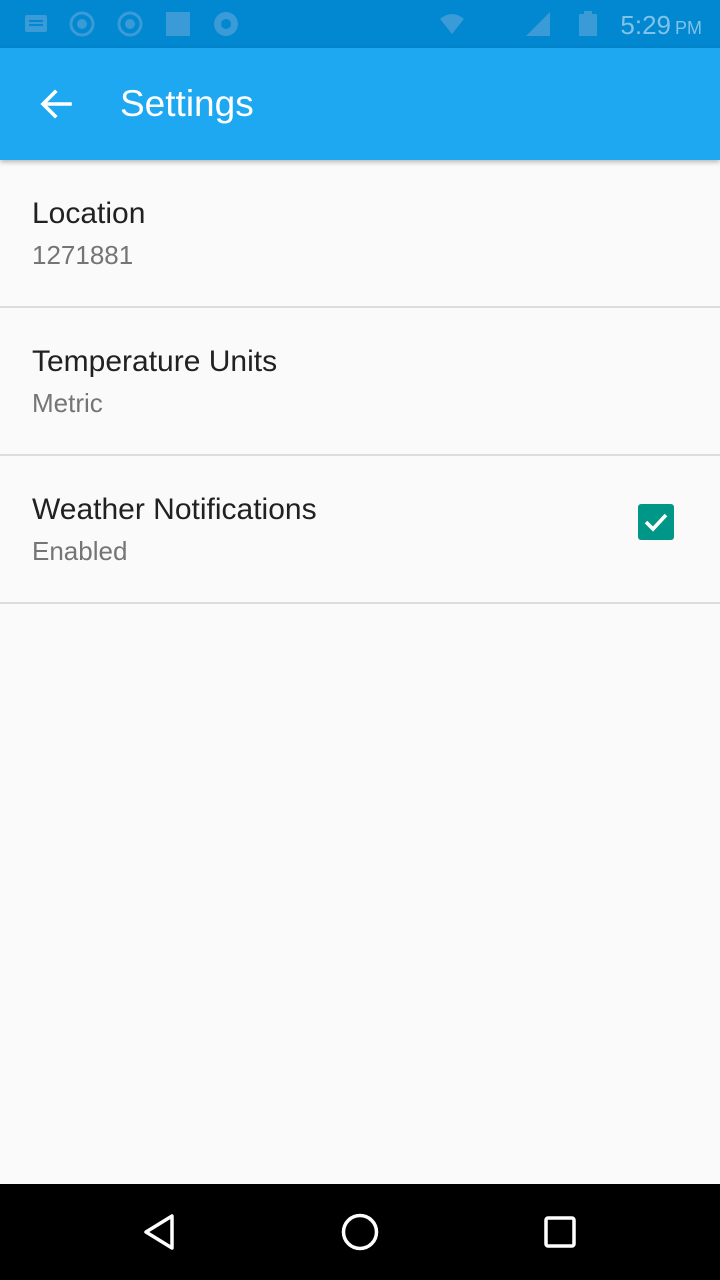 This screenshot has width=720, height=1280. Describe the element at coordinates (89, 213) in the screenshot. I see `preference-title: Location` at that location.